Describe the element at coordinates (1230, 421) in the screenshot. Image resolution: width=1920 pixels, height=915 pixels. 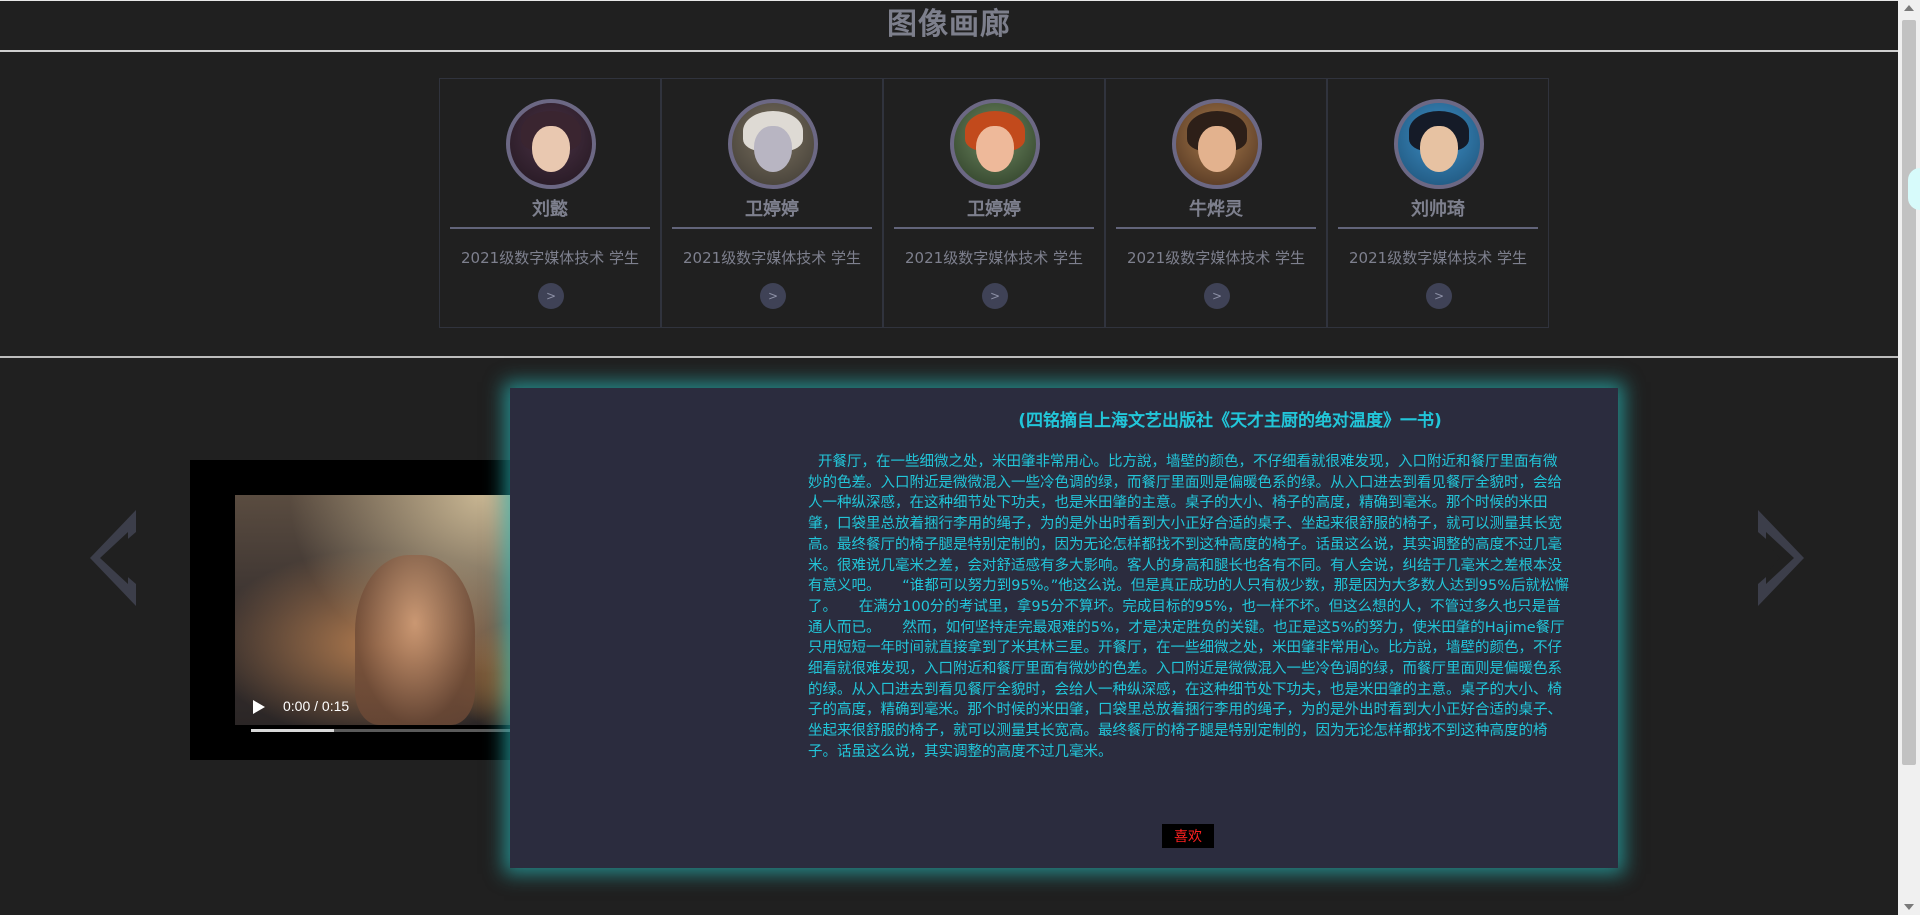
I see `article-title: (四铭摘自上海文艺出版社《天才主厨的绝对温度》一书)` at that location.